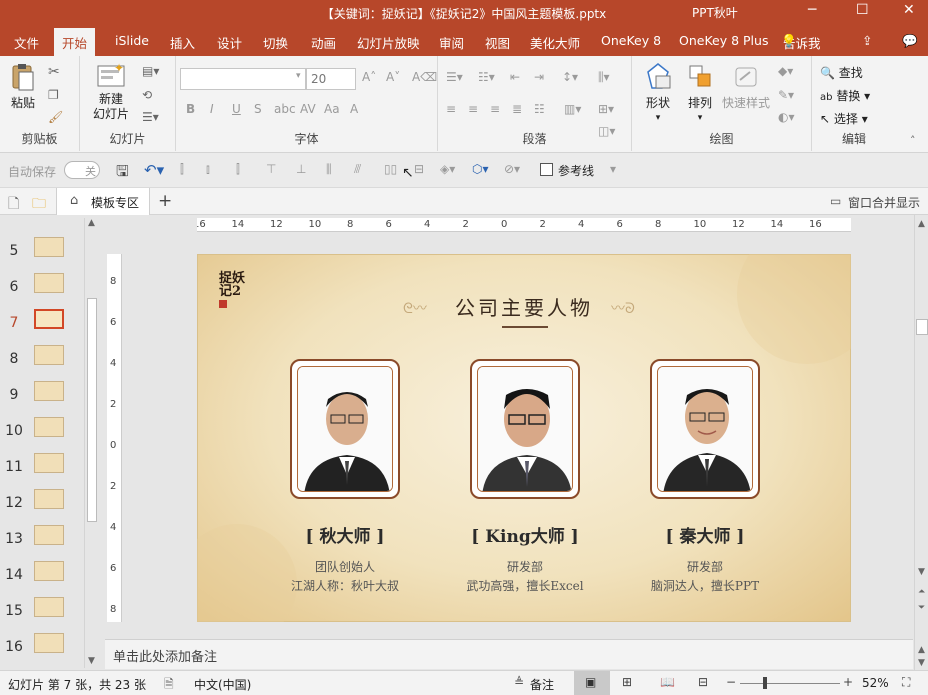  I want to click on tab-8: 审阅, so click(451, 42).